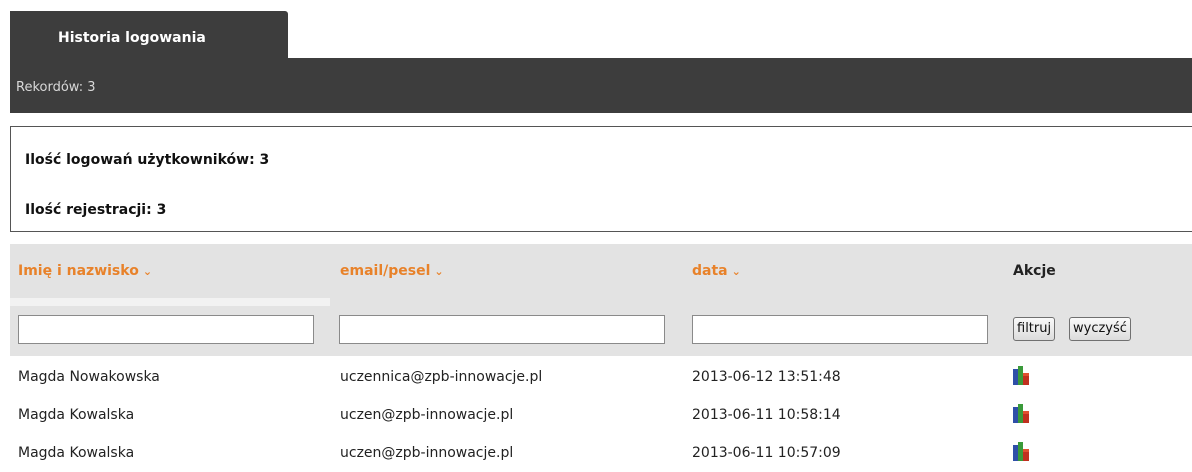 Image resolution: width=1192 pixels, height=472 pixels. Describe the element at coordinates (89, 377) in the screenshot. I see `cell-name: Magda Nowakowska` at that location.